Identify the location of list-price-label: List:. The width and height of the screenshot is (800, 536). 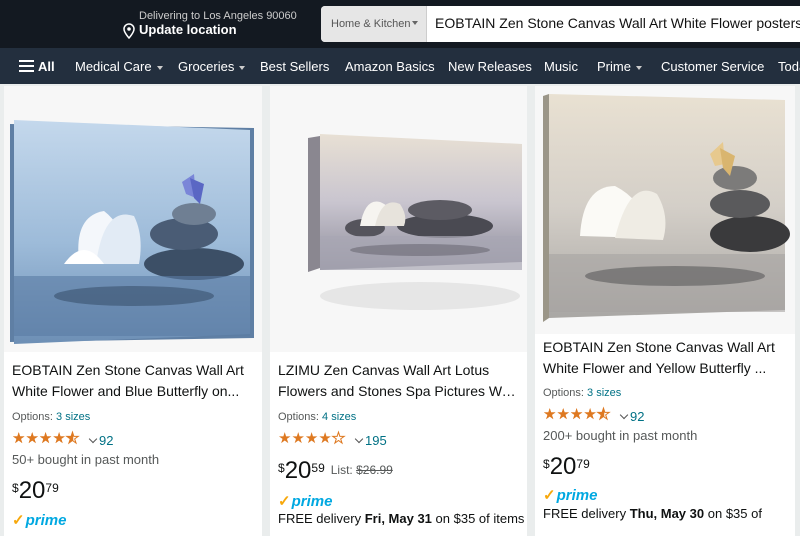
(341, 470).